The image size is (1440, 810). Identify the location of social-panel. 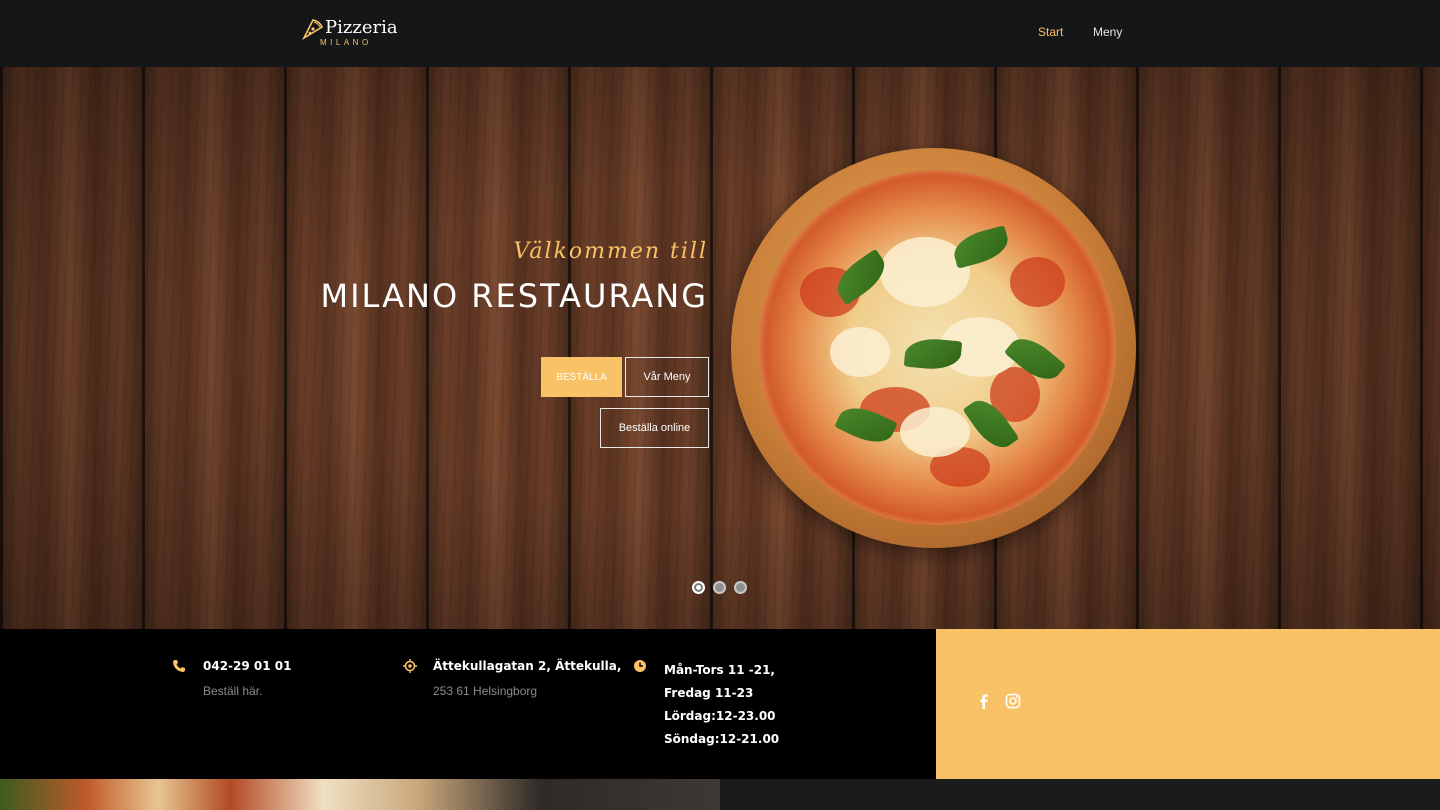
(1188, 704).